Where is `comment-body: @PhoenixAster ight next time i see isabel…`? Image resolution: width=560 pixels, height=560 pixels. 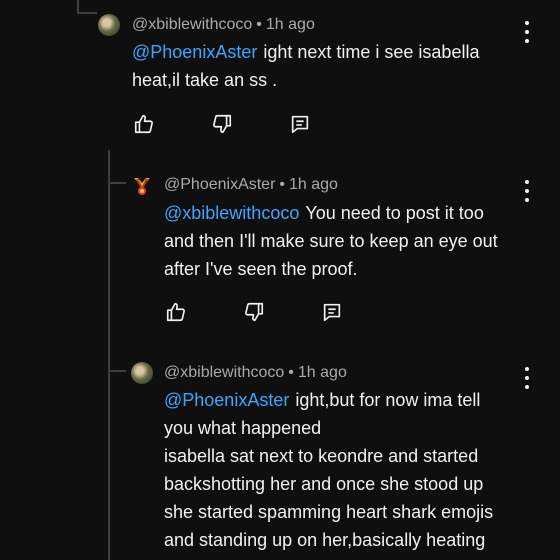
comment-body: @PhoenixAster ight next time i see isabel… is located at coordinates (332, 66).